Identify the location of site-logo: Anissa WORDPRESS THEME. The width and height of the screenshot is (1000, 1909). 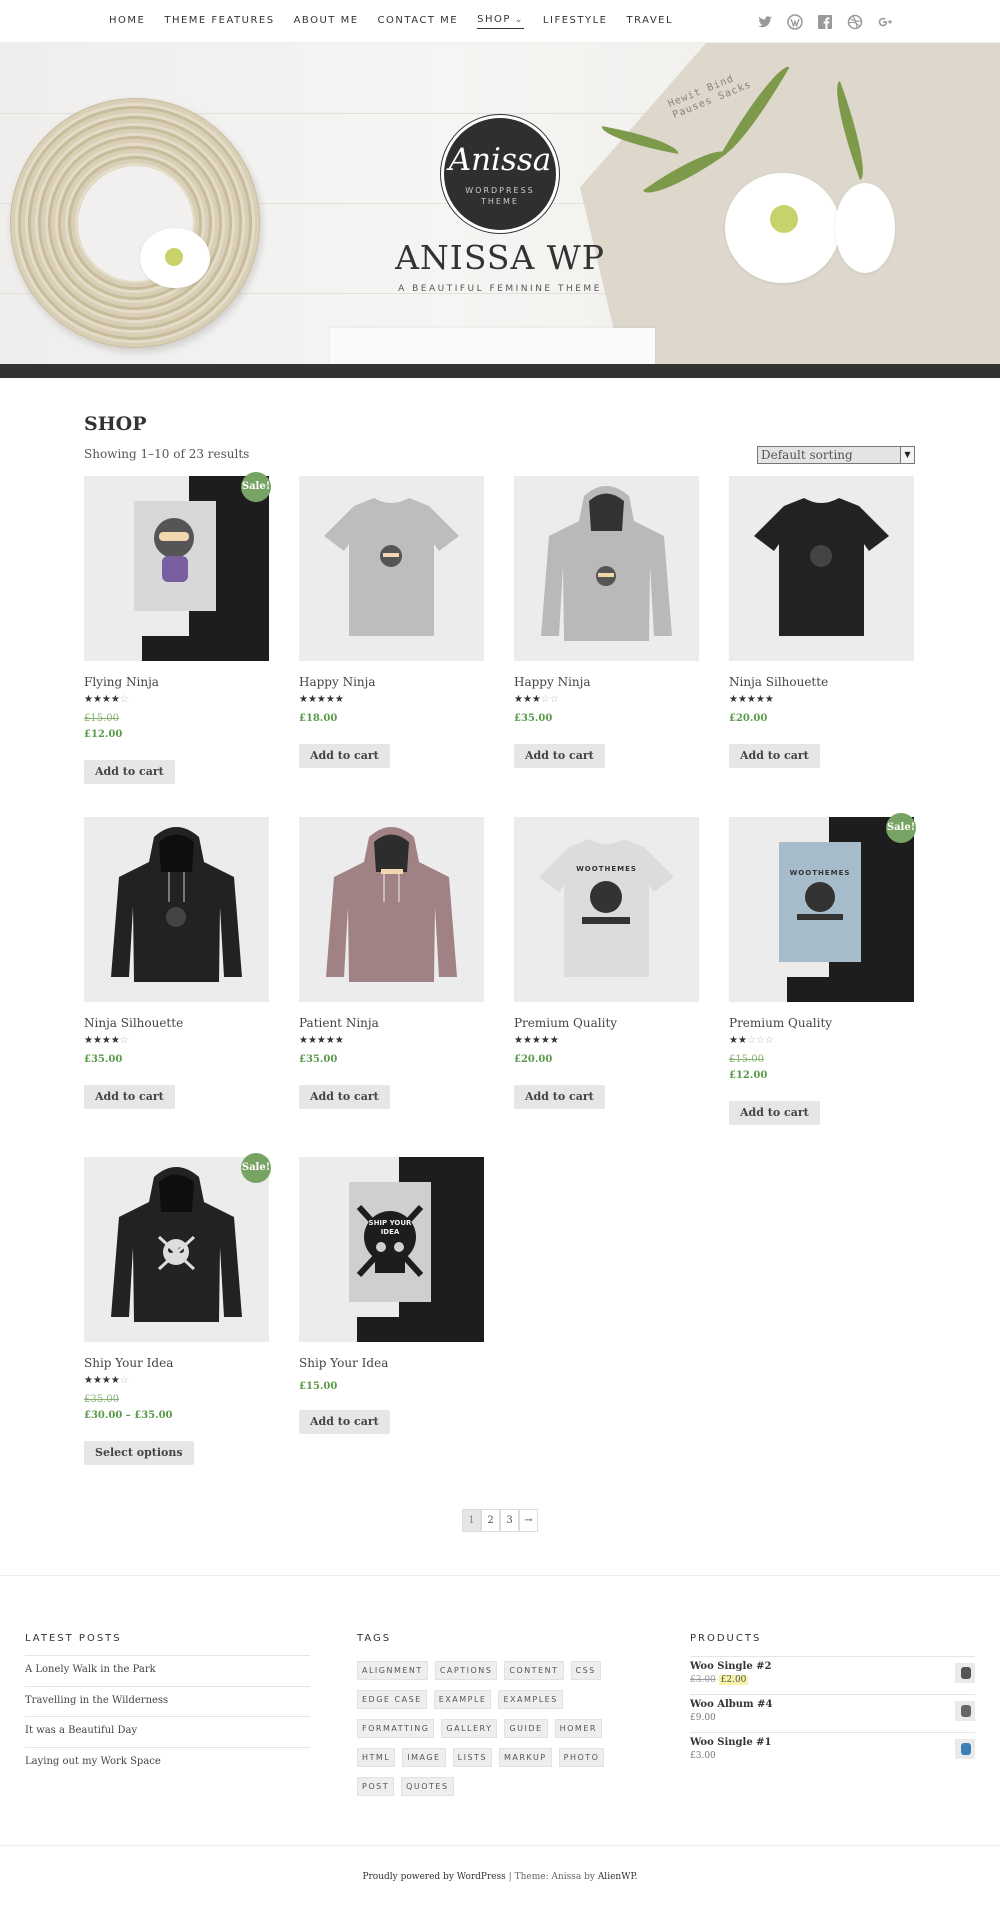
(500, 174).